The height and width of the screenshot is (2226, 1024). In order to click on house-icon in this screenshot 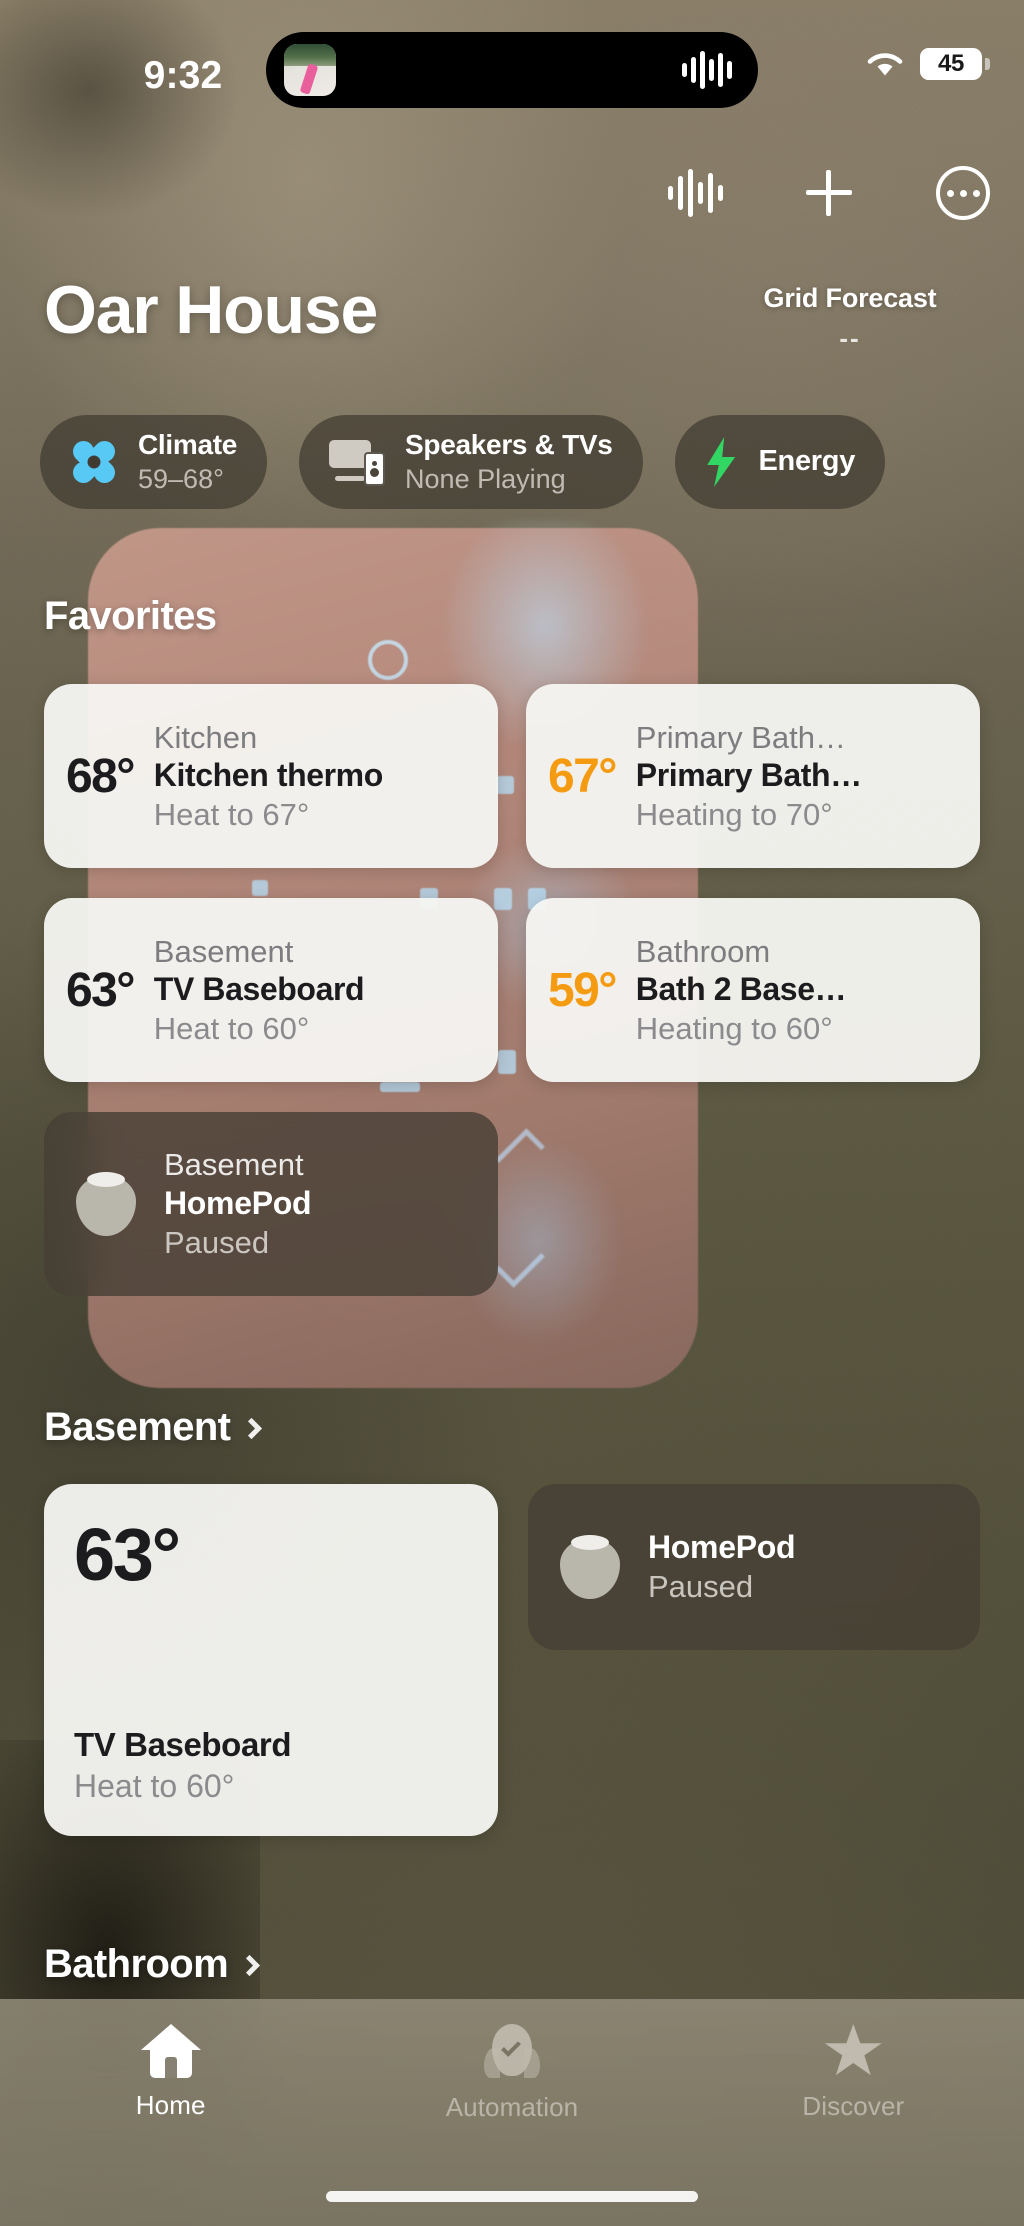, I will do `click(170, 2051)`.